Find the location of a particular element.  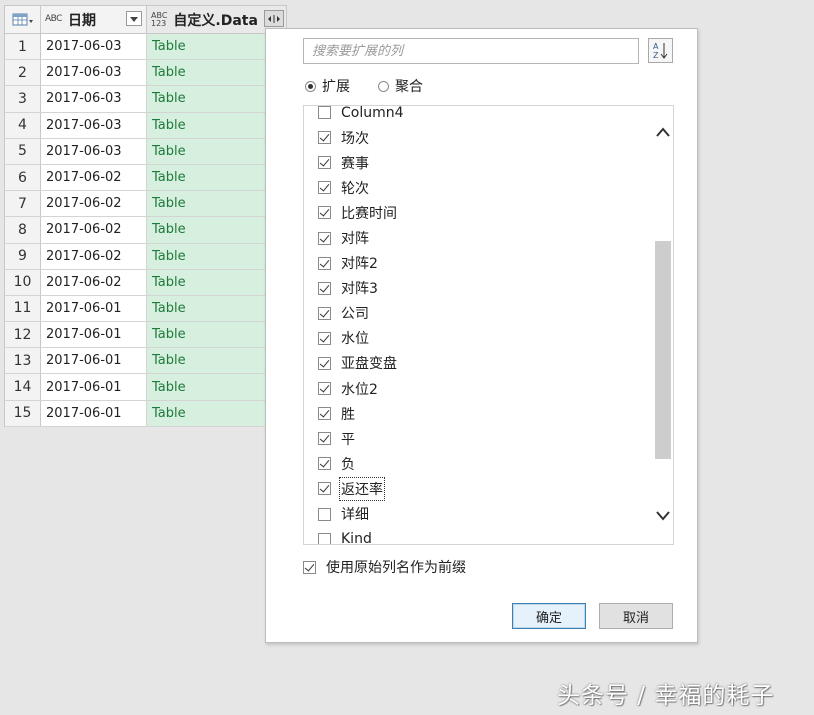

filter-dropdown-icon is located at coordinates (134, 18).